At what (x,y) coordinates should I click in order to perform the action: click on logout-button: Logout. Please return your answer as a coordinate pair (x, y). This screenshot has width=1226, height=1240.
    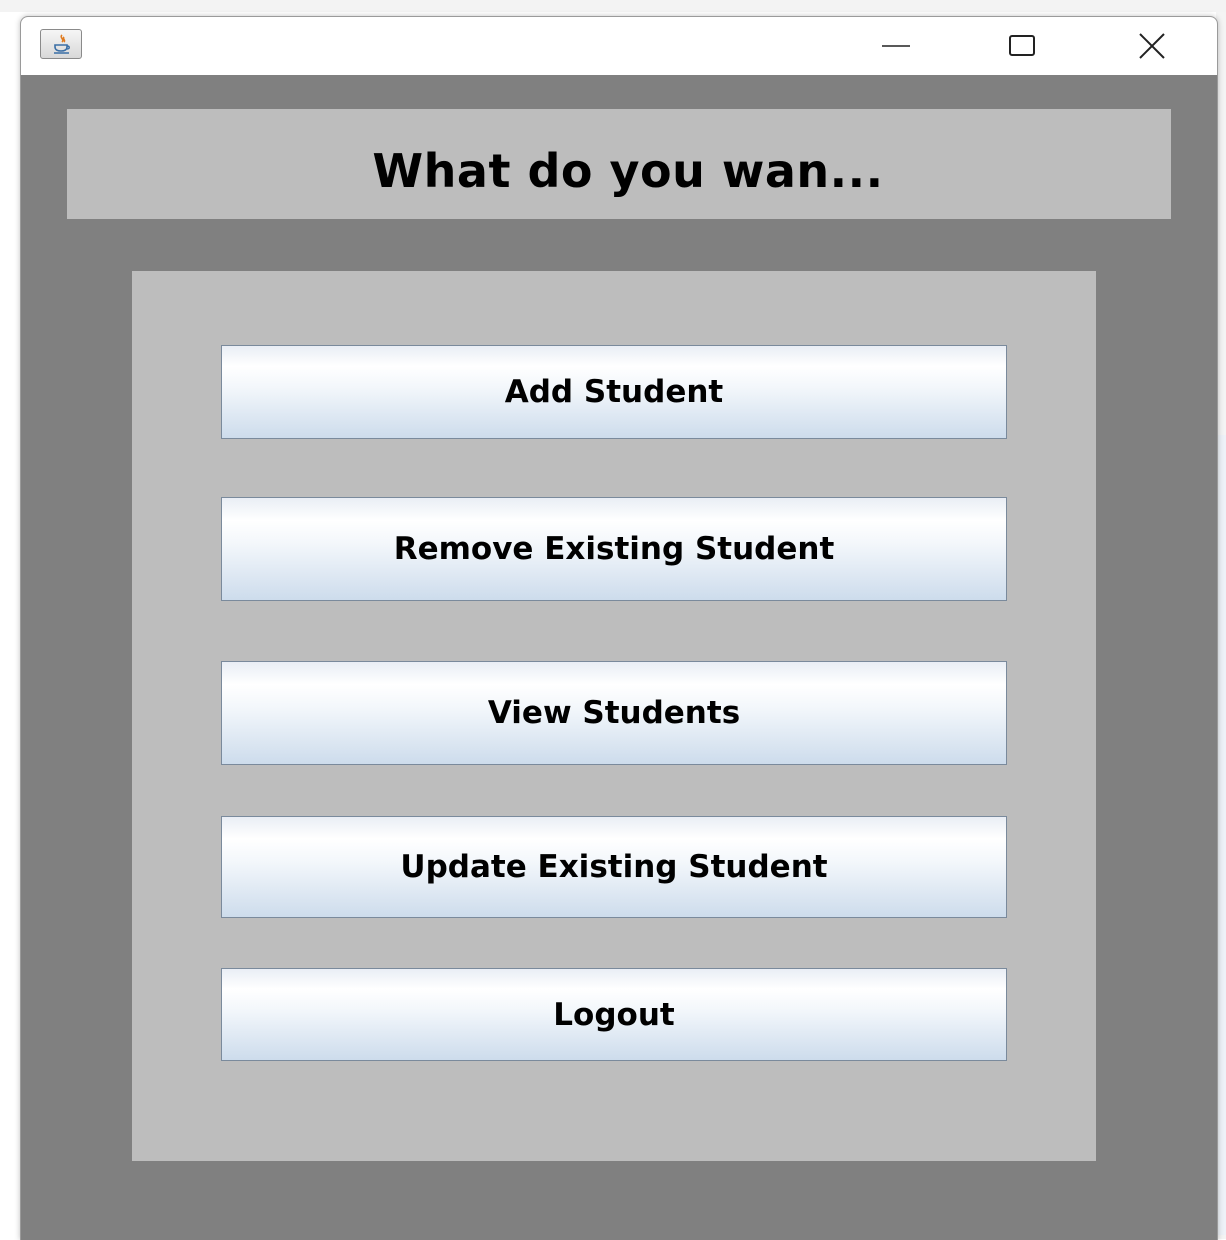
    Looking at the image, I should click on (614, 1014).